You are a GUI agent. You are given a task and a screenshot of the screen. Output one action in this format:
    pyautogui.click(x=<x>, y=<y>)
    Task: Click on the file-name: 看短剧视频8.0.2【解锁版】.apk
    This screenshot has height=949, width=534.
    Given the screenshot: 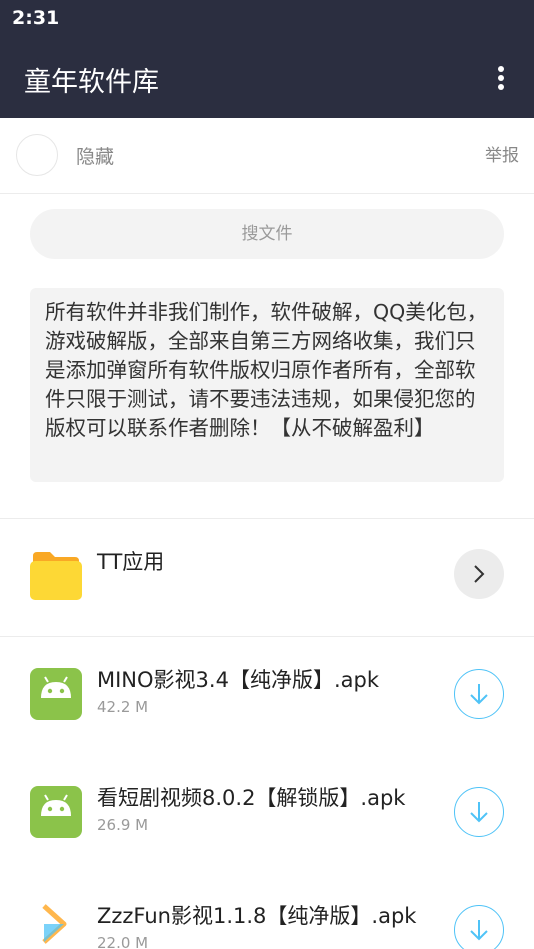 What is the action you would take?
    pyautogui.click(x=251, y=798)
    